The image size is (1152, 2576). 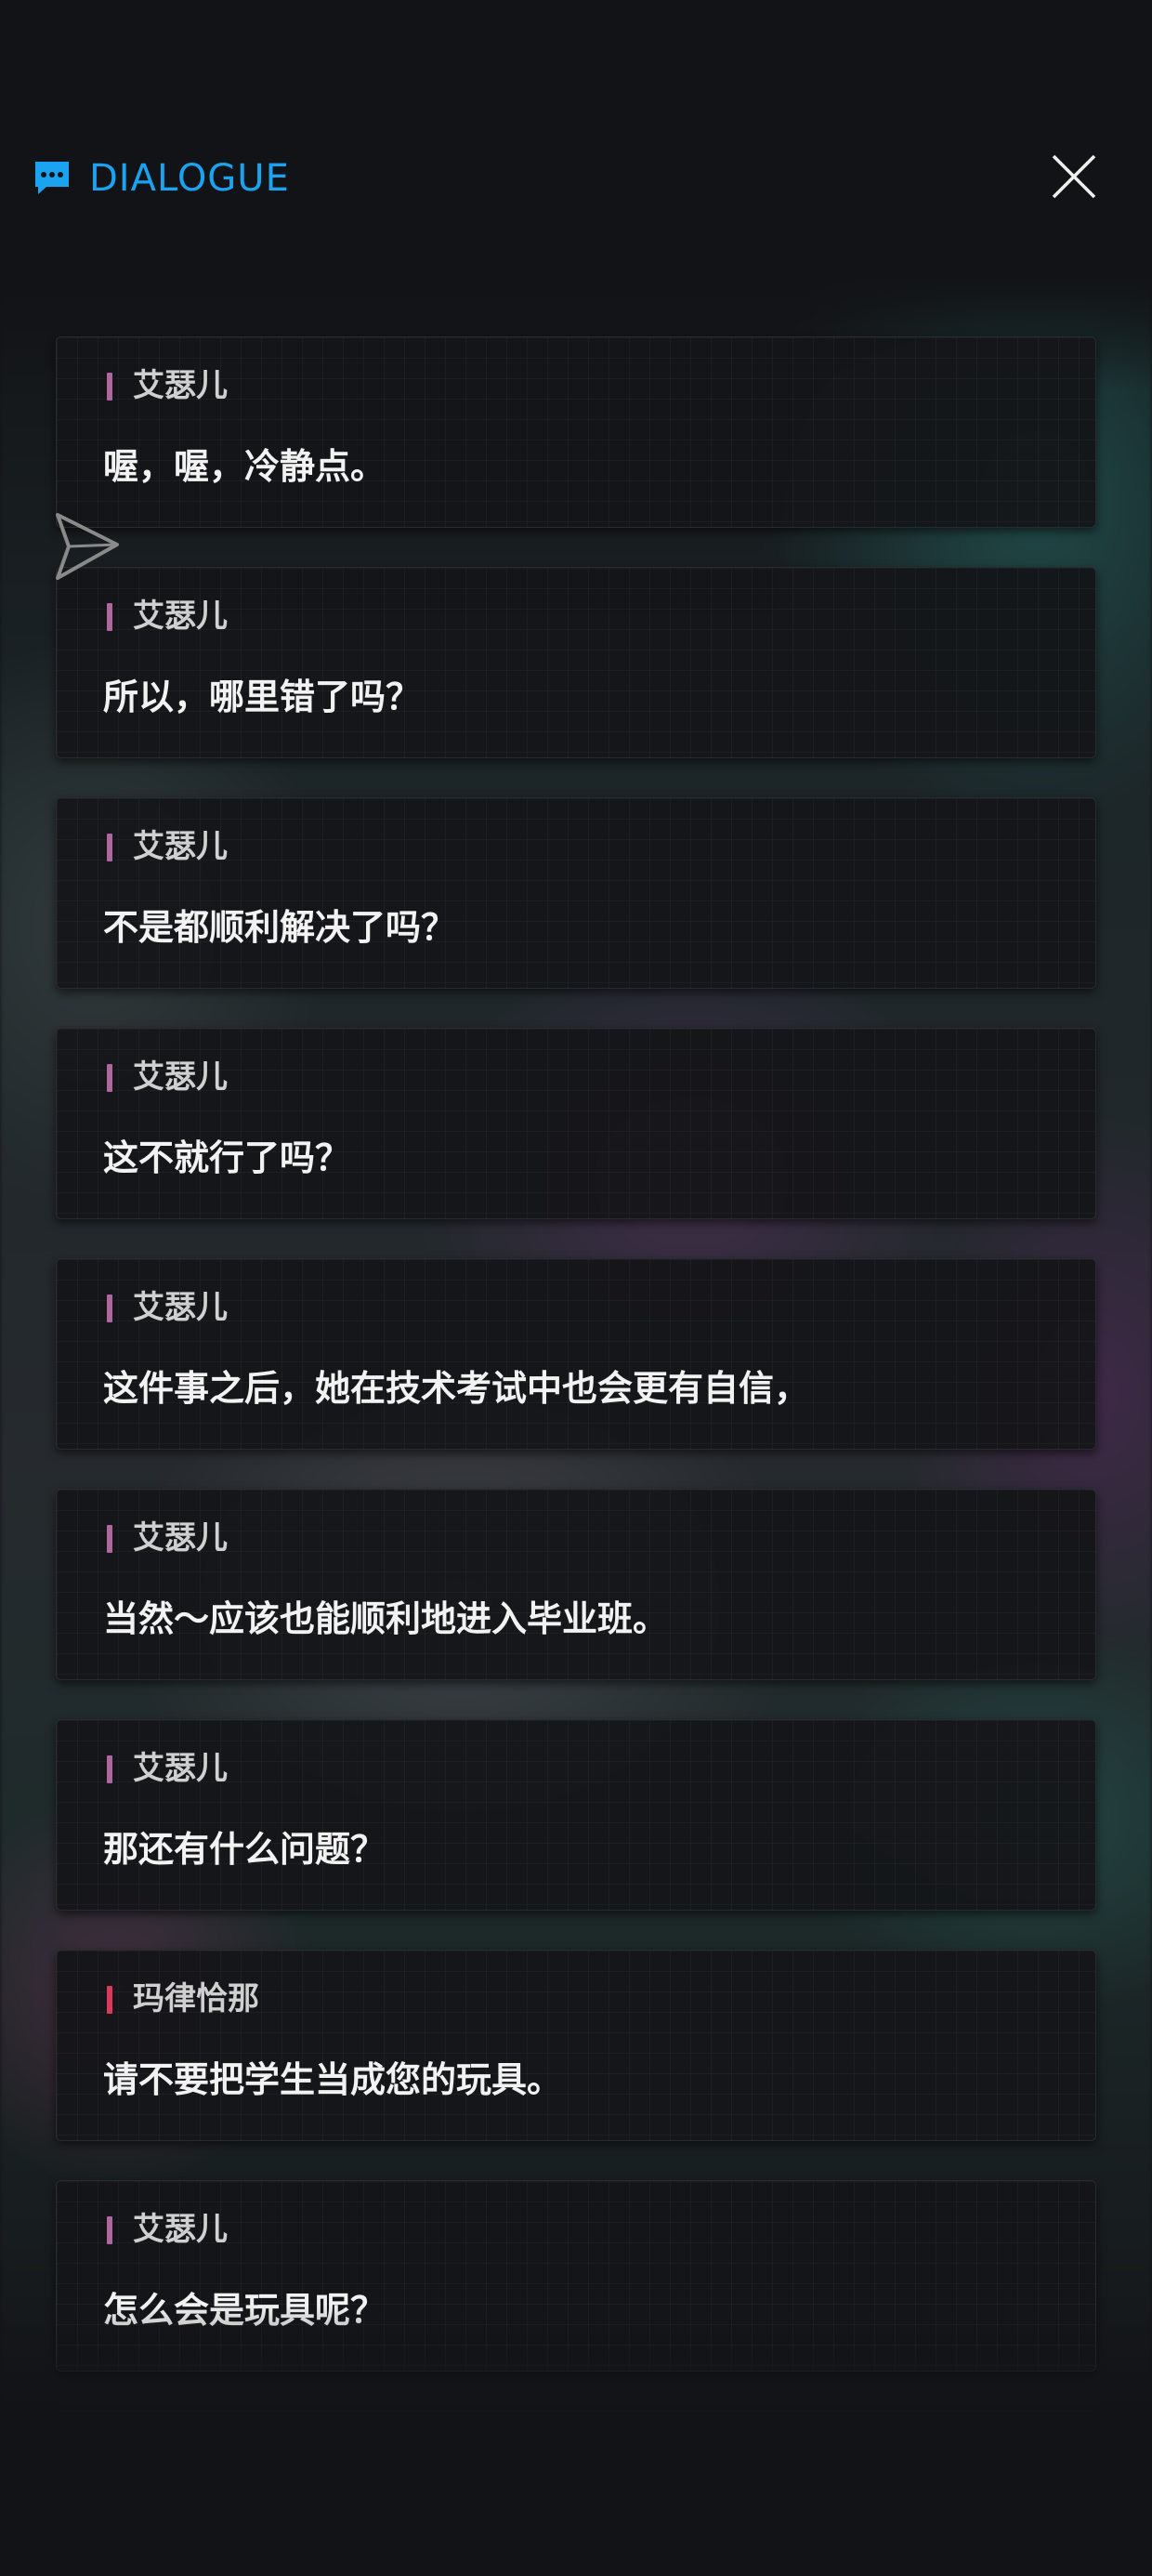 What do you see at coordinates (576, 1354) in the screenshot?
I see `dialogue-entry: 艾瑟儿这件事之后，她在技术考试中也会更有自信，` at bounding box center [576, 1354].